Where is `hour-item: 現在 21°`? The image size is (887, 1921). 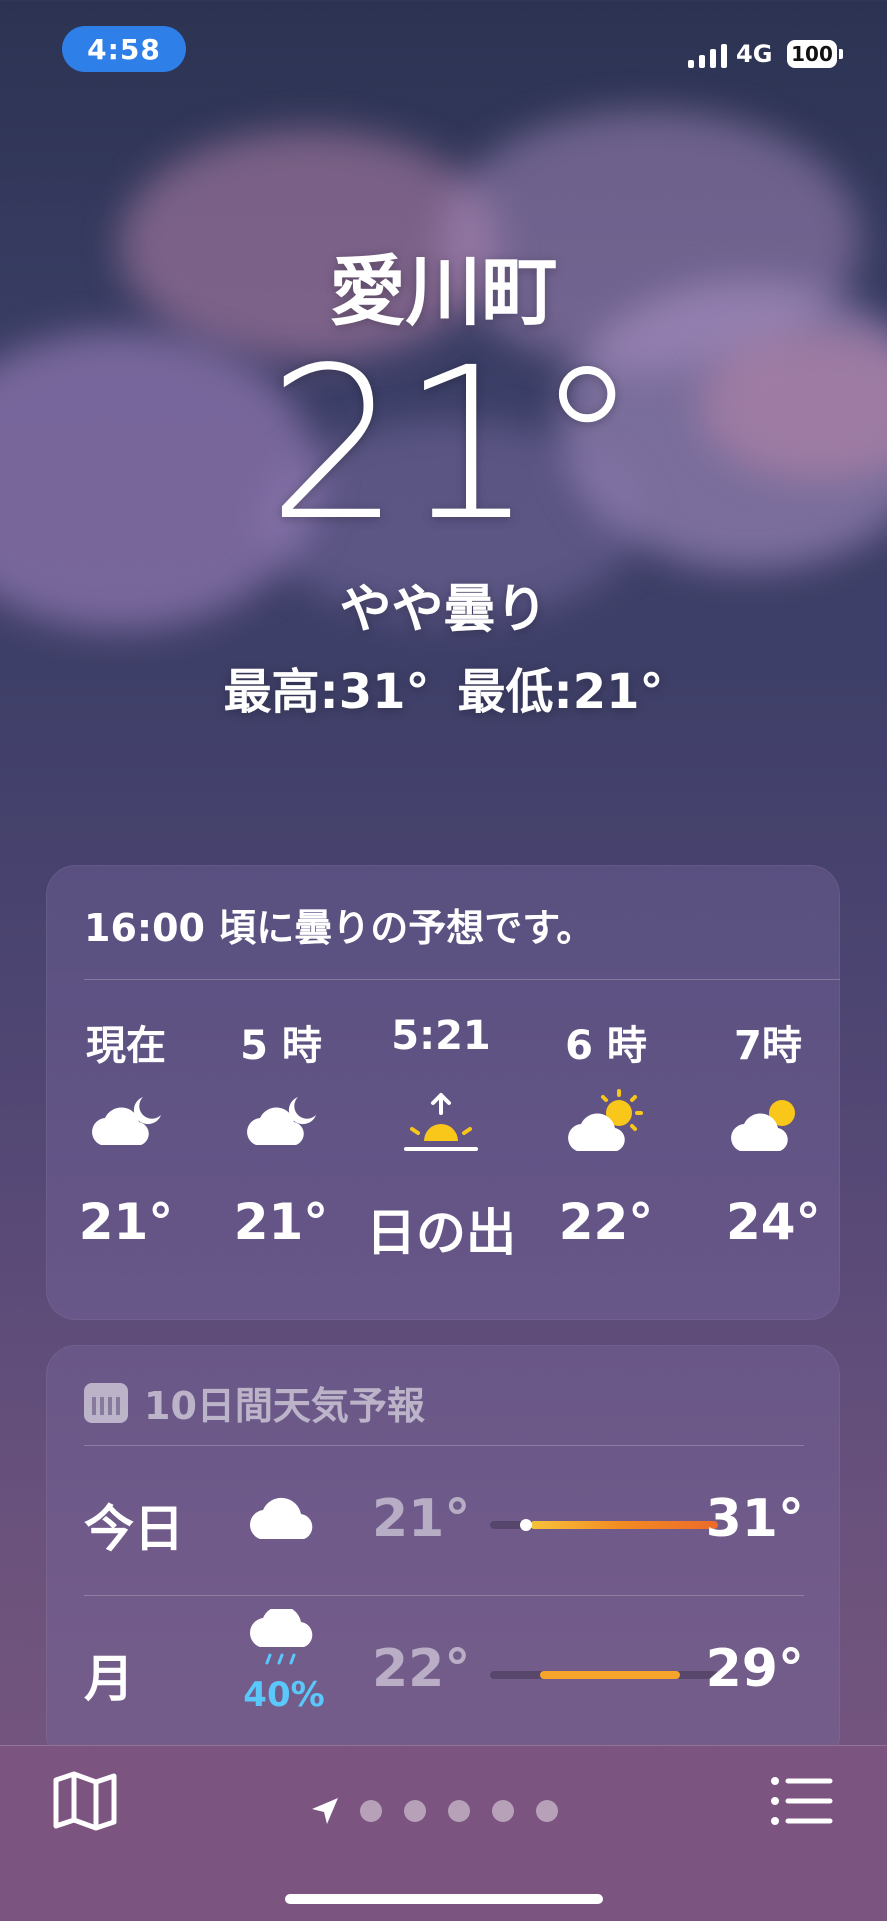 hour-item: 現在 21° is located at coordinates (126, 1132).